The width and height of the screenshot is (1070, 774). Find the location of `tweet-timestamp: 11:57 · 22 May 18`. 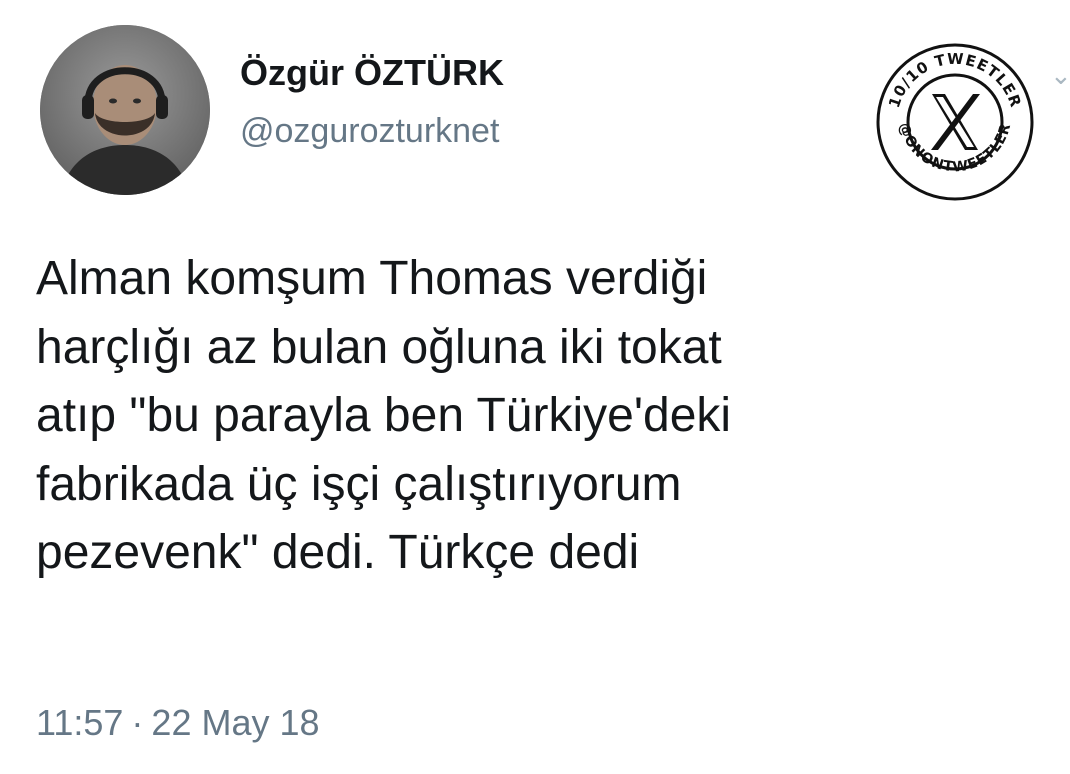

tweet-timestamp: 11:57 · 22 May 18 is located at coordinates (178, 723).